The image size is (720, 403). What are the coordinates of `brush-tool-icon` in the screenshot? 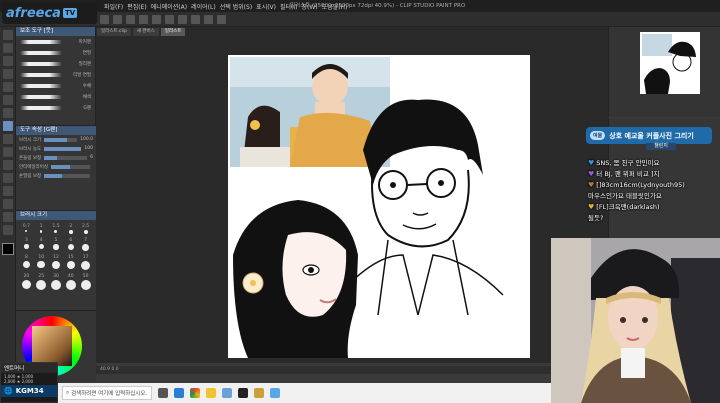 It's located at (7, 126).